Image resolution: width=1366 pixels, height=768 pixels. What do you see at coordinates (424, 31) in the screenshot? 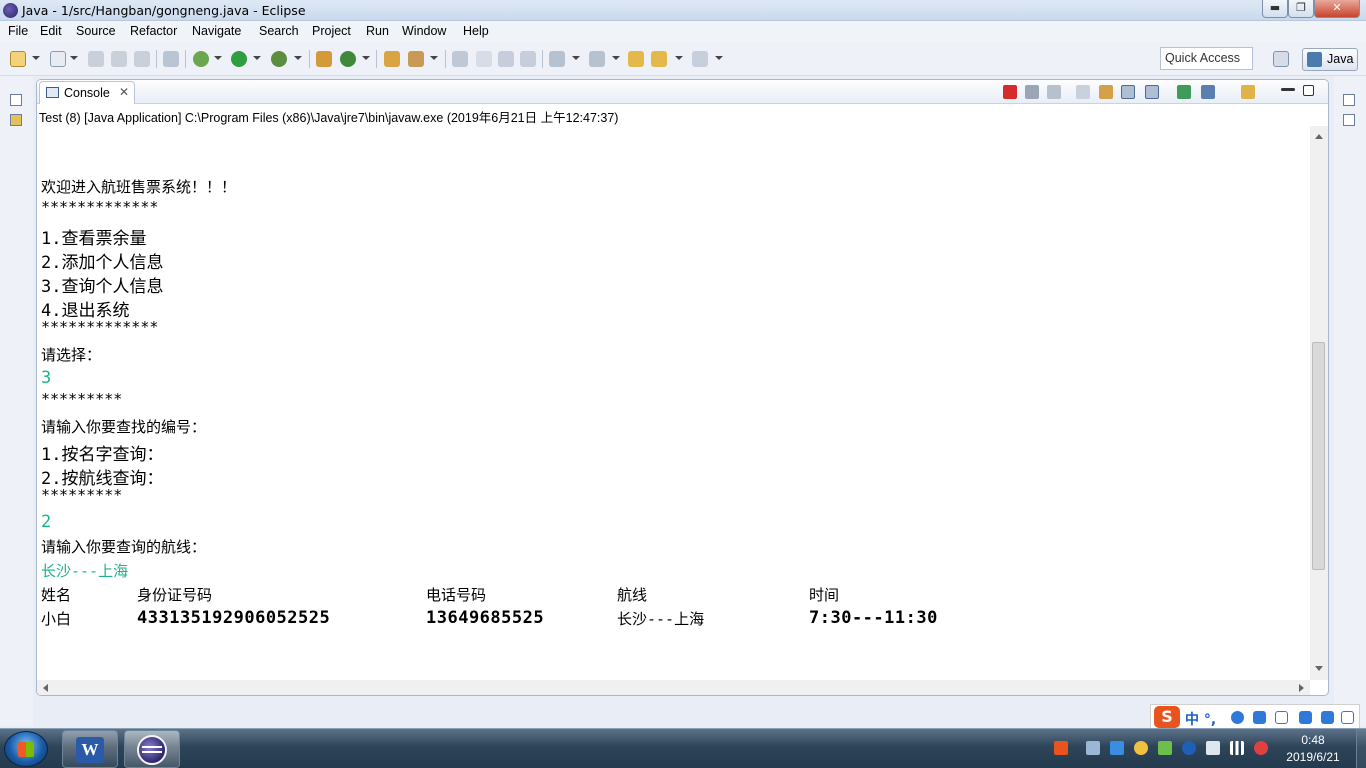
I see `menu-window: Window` at bounding box center [424, 31].